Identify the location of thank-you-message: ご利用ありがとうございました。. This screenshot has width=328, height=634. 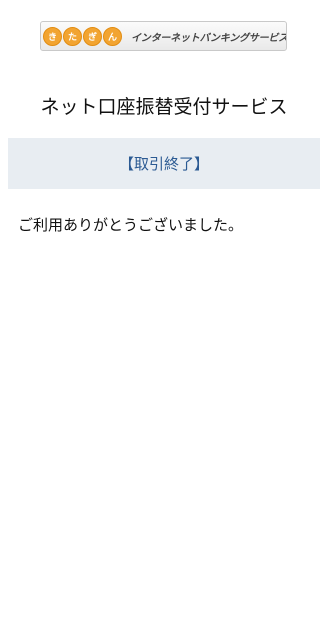
(131, 225).